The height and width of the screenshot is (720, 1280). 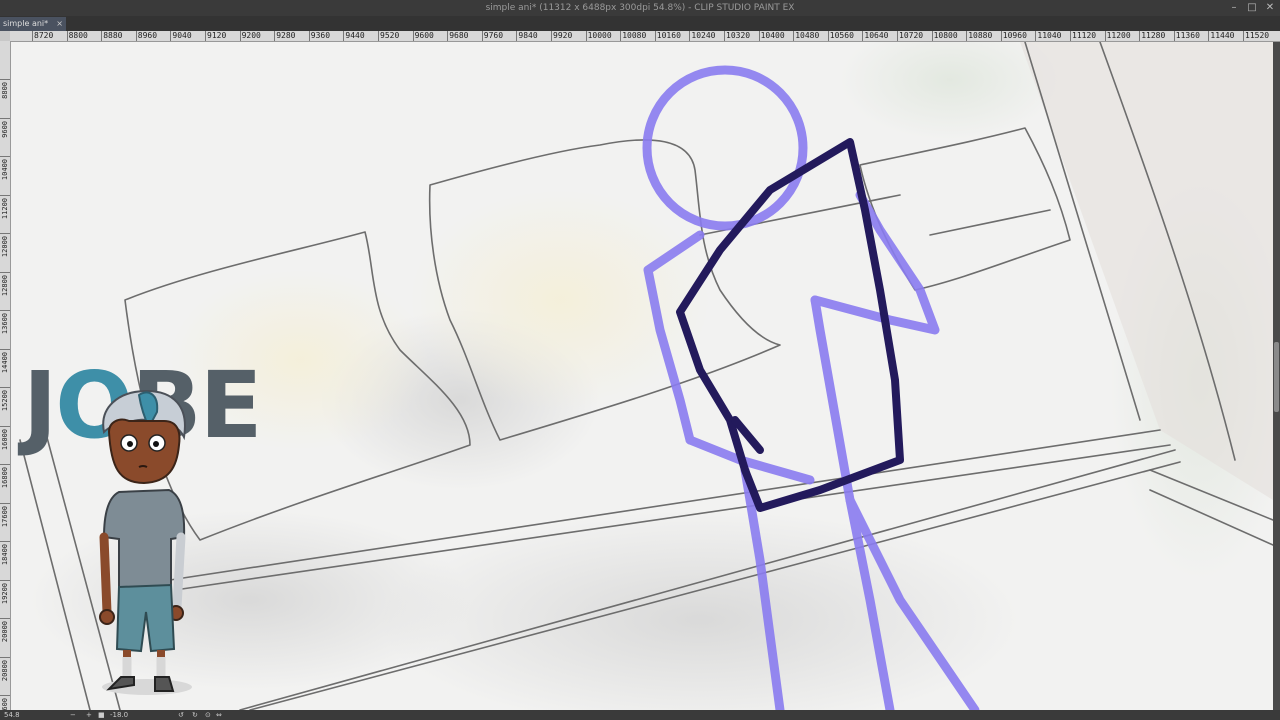 What do you see at coordinates (354, 36) in the screenshot?
I see `ruler-tick-label: 9440` at bounding box center [354, 36].